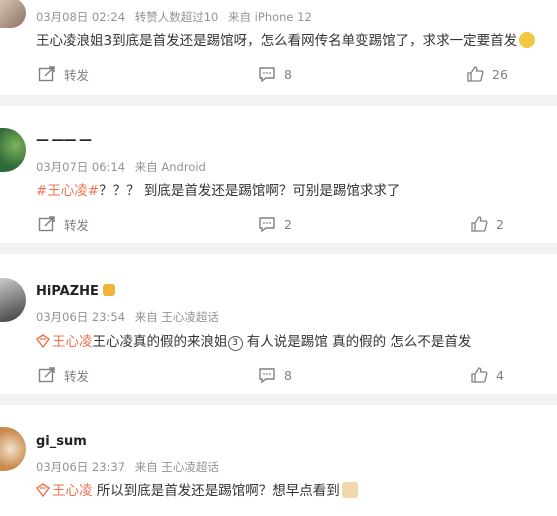 The height and width of the screenshot is (516, 557). What do you see at coordinates (109, 290) in the screenshot?
I see `badge-icon` at bounding box center [109, 290].